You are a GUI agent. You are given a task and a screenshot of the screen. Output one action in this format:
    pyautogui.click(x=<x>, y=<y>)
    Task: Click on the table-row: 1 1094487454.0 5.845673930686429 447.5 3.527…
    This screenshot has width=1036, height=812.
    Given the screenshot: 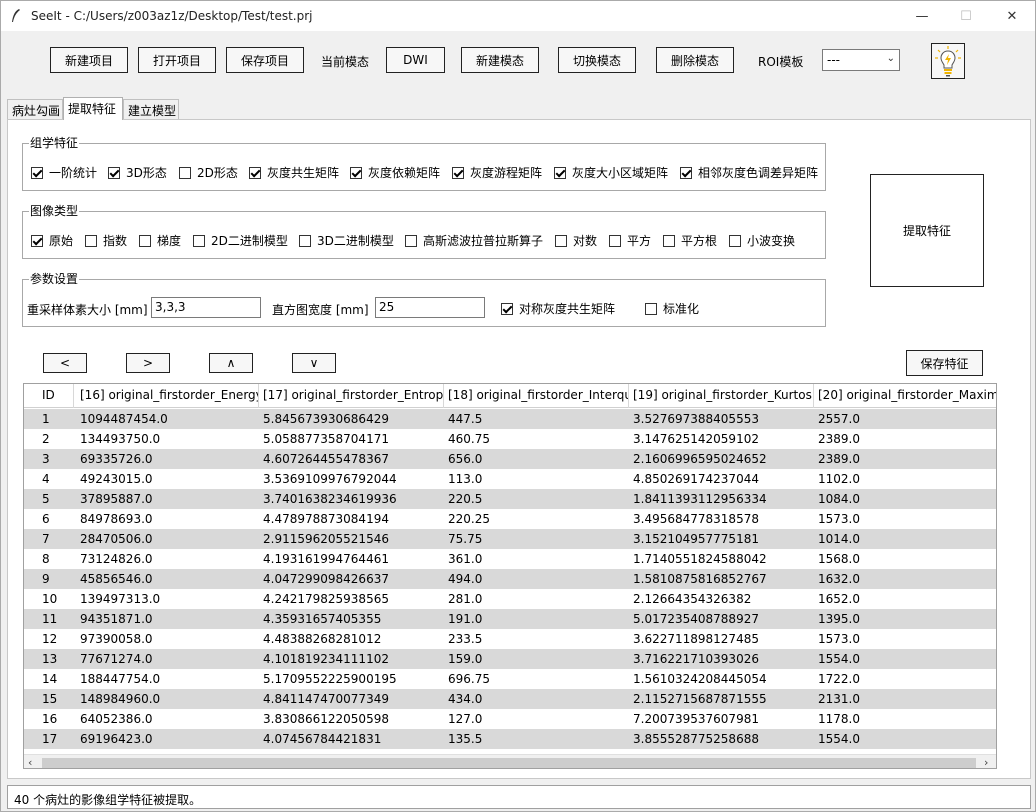 What is the action you would take?
    pyautogui.click(x=510, y=419)
    